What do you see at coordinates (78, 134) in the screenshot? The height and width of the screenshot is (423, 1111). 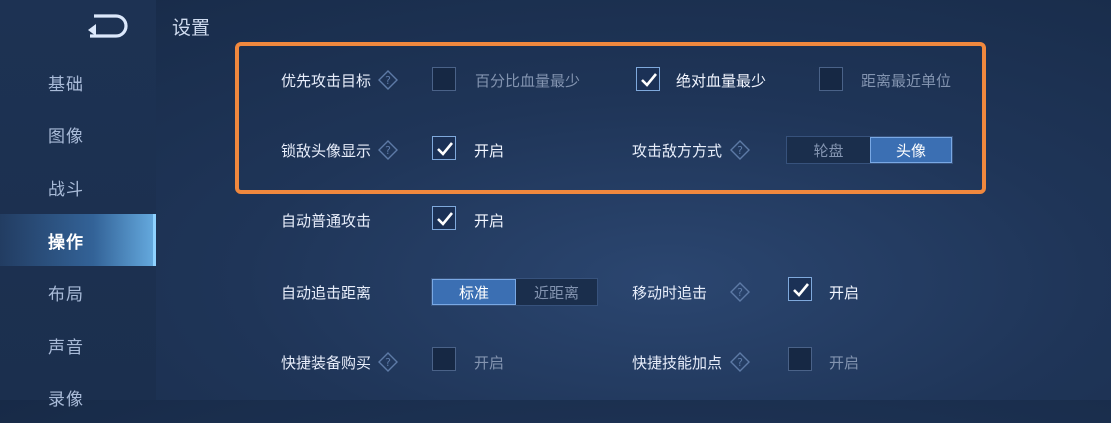 I see `sidebar-item-graphics: 图像` at bounding box center [78, 134].